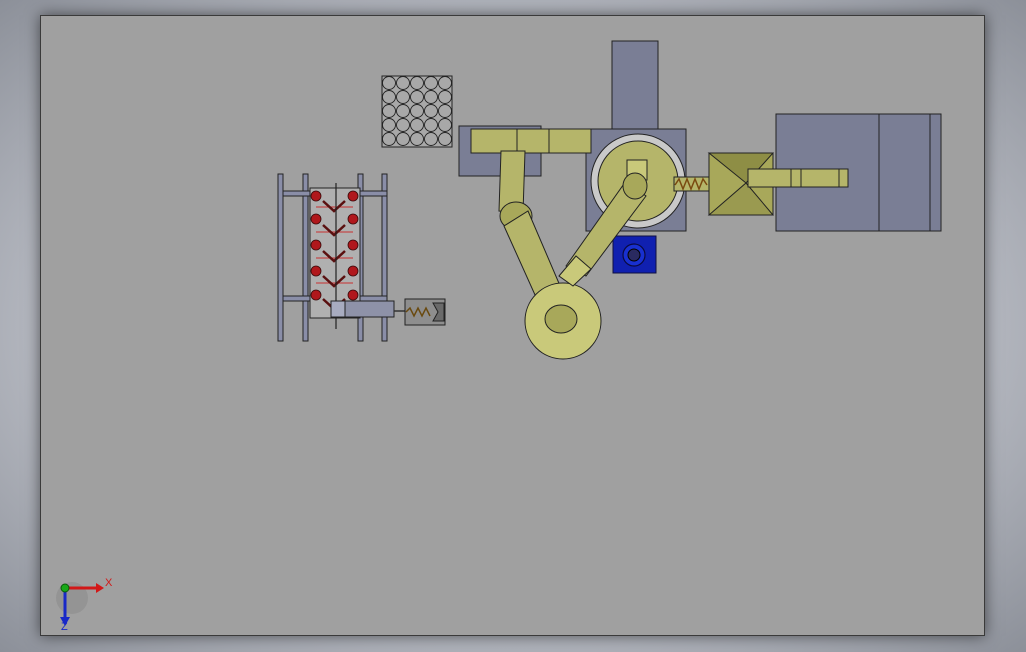  What do you see at coordinates (561, 319) in the screenshot?
I see `wrist-joint` at bounding box center [561, 319].